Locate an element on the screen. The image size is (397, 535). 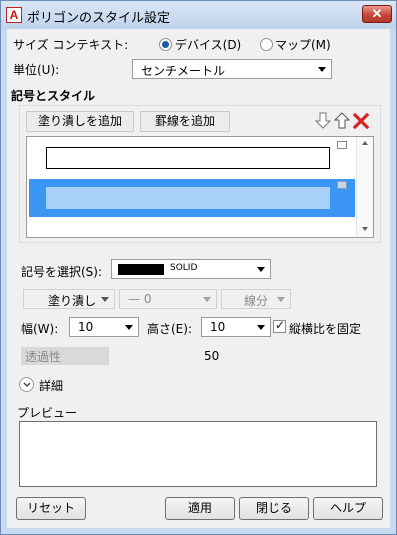
line-type-value: — 0 is located at coordinates (140, 299).